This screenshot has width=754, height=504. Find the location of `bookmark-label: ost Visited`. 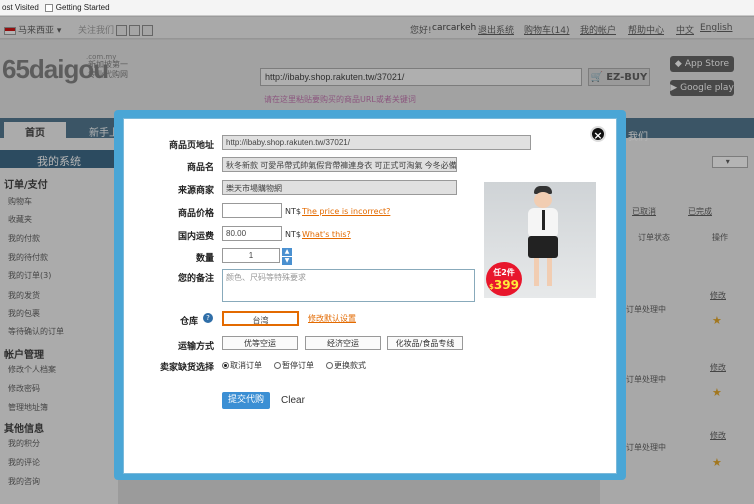

bookmark-label: ost Visited is located at coordinates (20, 7).